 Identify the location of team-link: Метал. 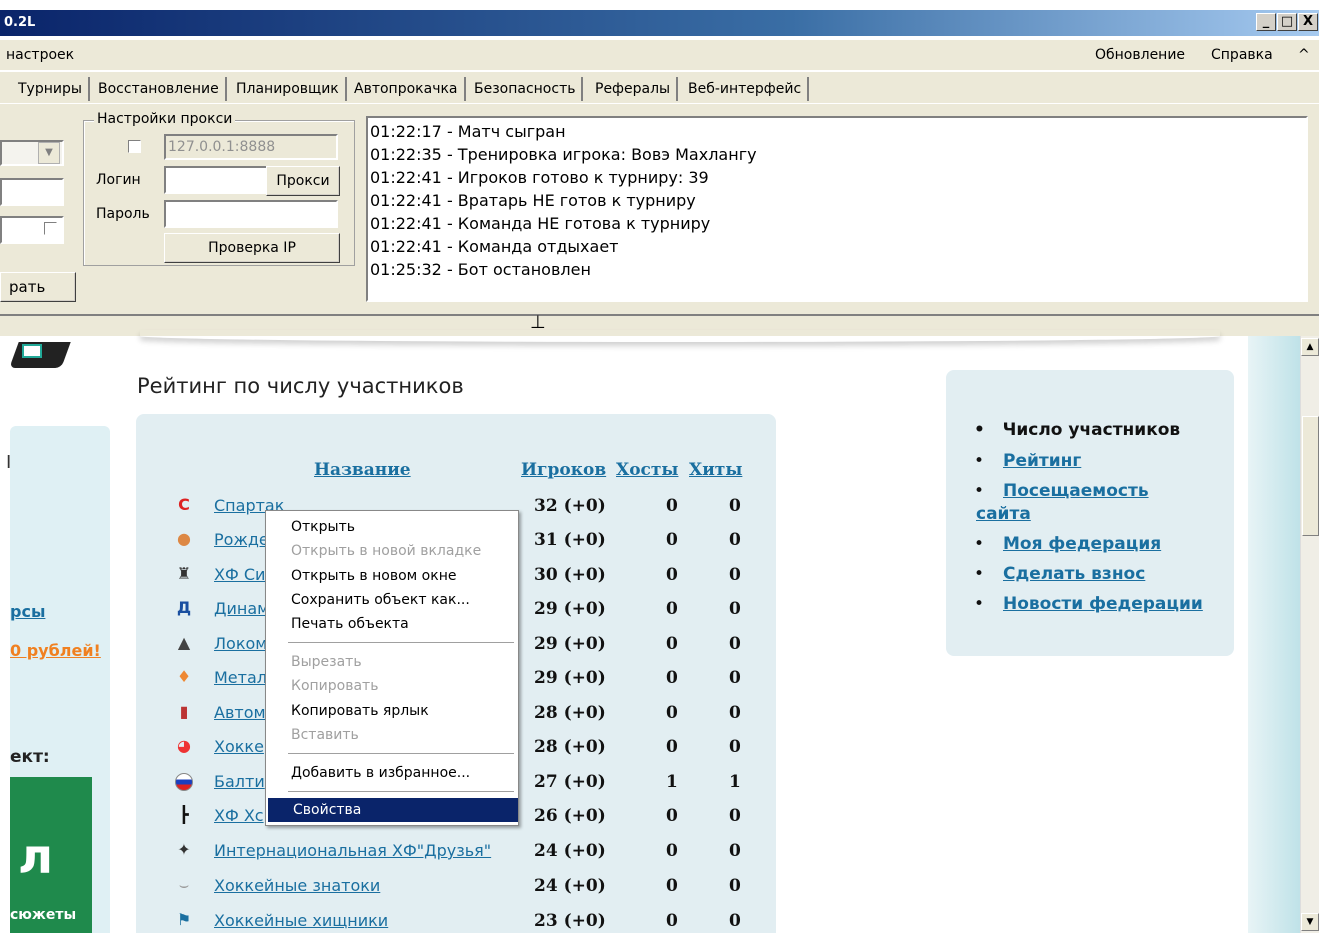
(240, 677).